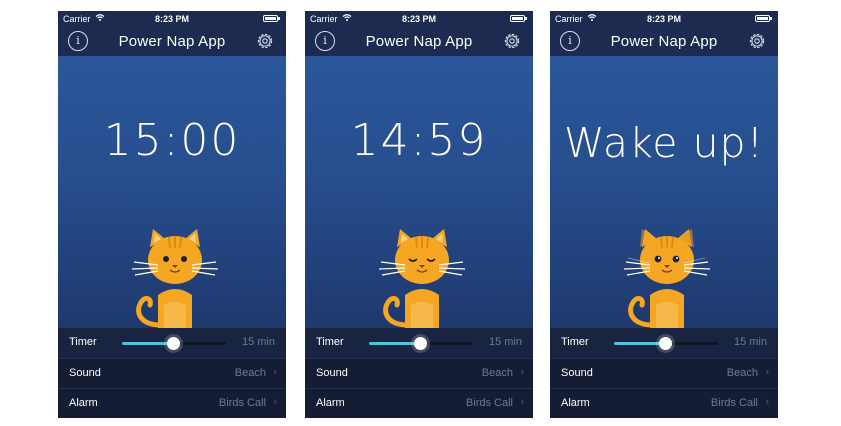  What do you see at coordinates (667, 279) in the screenshot?
I see `cat-illustration-waking` at bounding box center [667, 279].